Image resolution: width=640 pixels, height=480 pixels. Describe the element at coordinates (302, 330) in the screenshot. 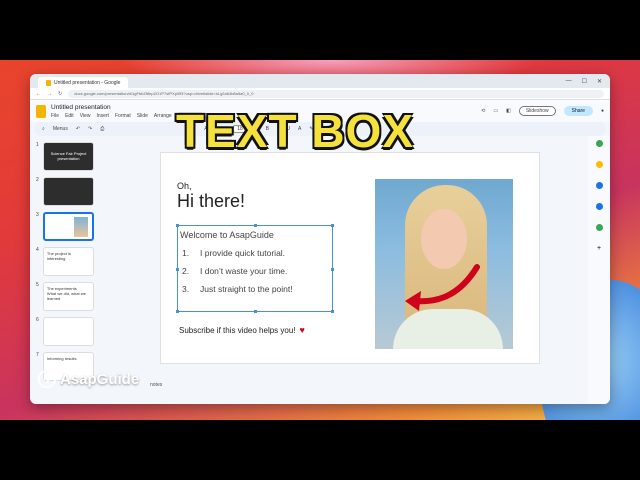

I see `heart-icon: ♥` at that location.